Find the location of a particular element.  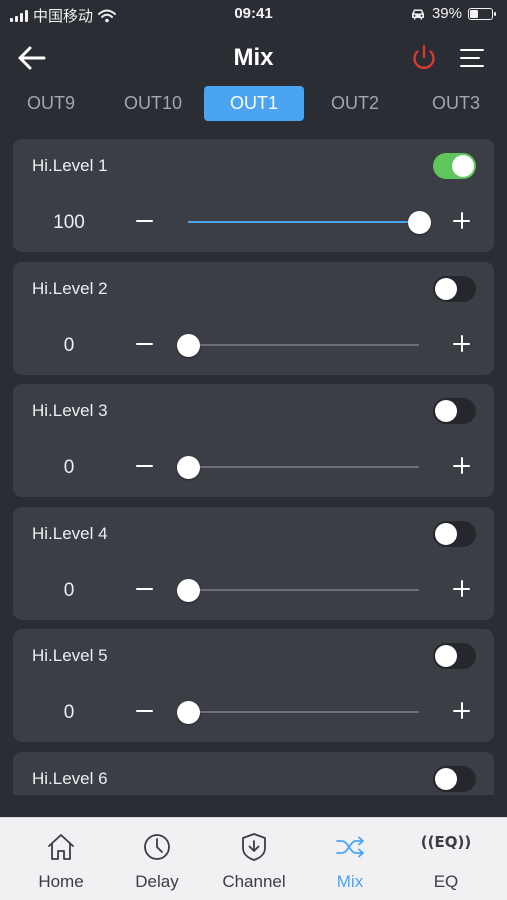

tab-eq: ((EQ)) EQ is located at coordinates (446, 859).